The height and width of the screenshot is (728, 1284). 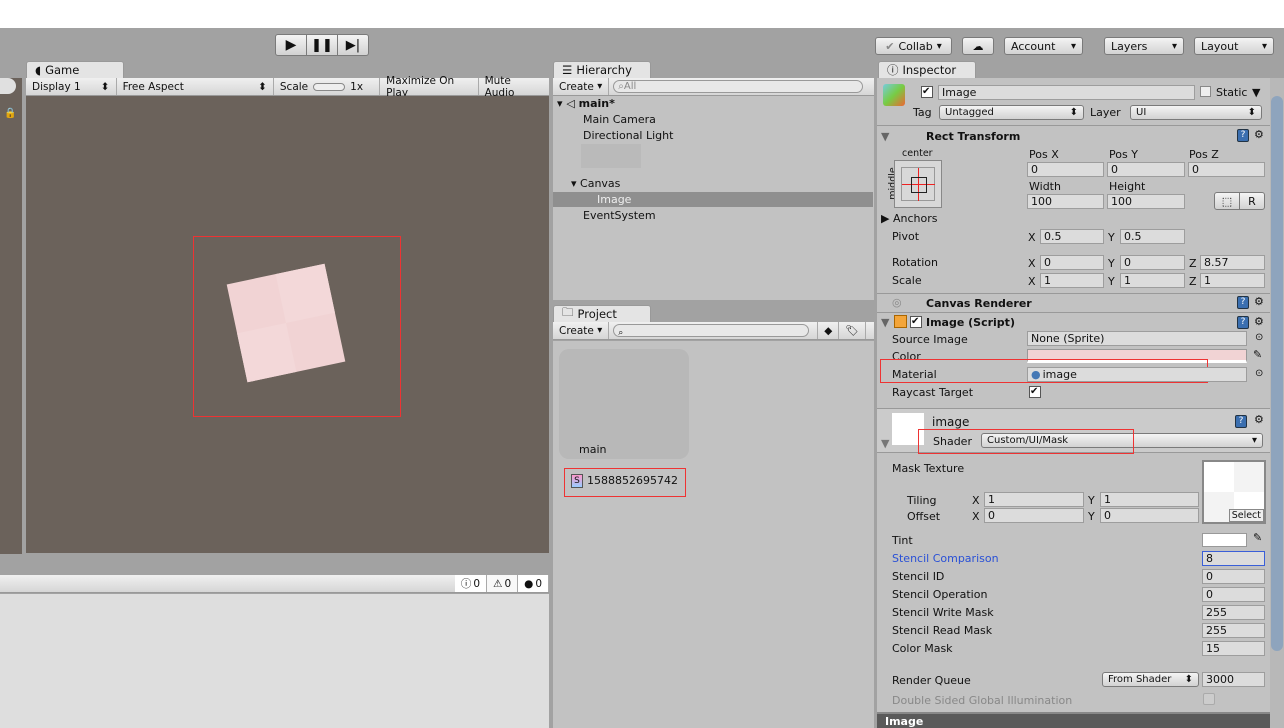 I want to click on tab-project: 🗀 Project, so click(x=602, y=313).